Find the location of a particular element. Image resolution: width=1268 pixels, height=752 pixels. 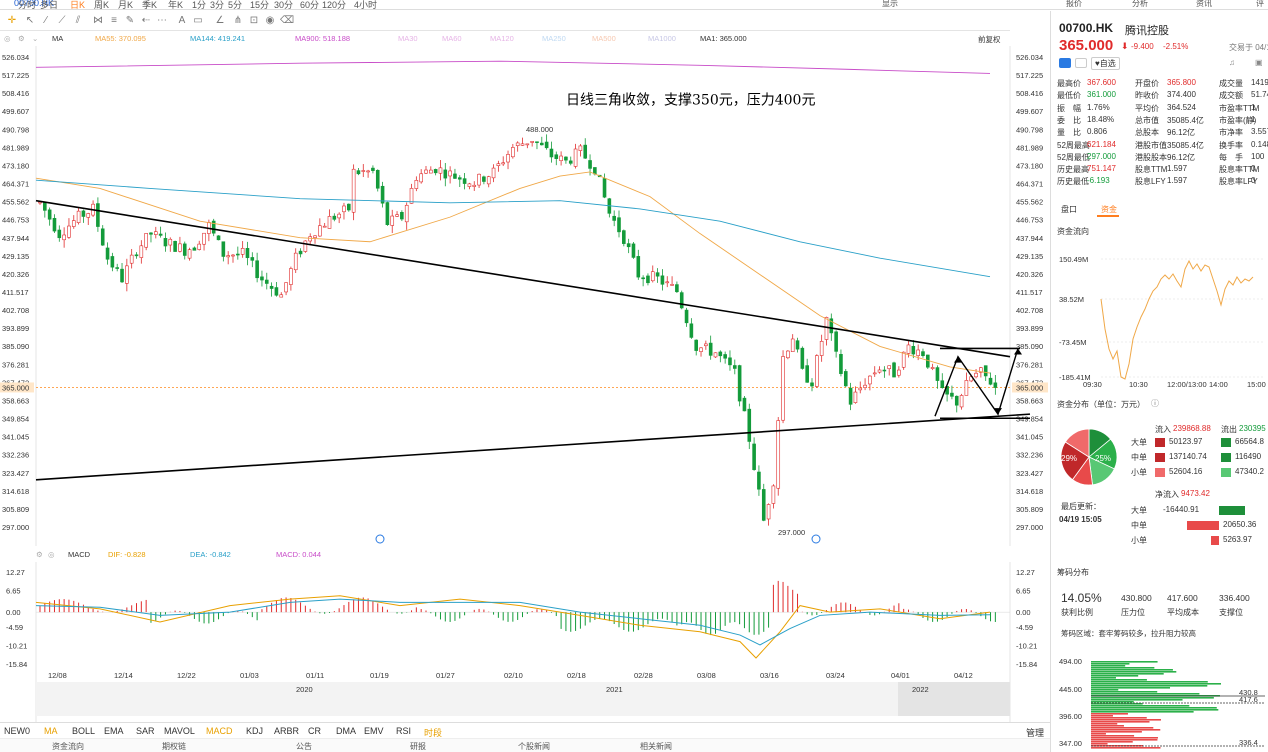

flow-time: 09:30 is located at coordinates (1092, 384).